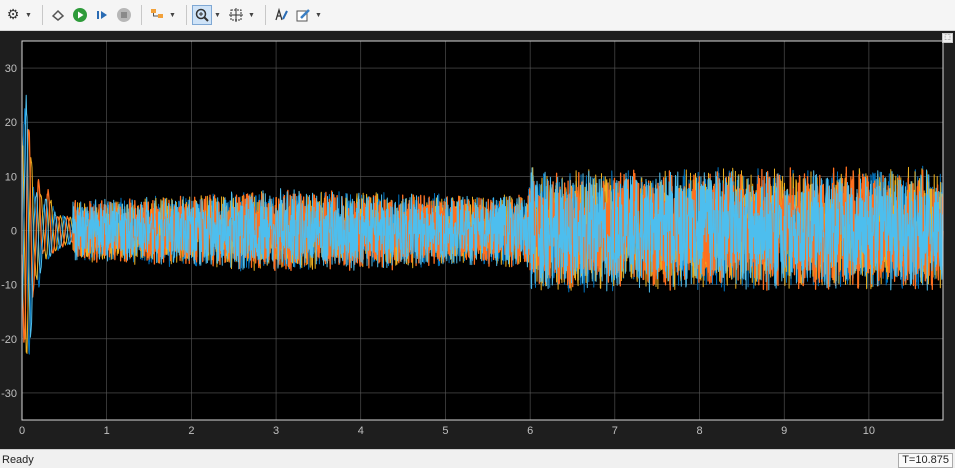 This screenshot has width=955, height=468. I want to click on x-tick-labels: 0 1 2 3 4 5 6 7 8 9 10, so click(447, 431).